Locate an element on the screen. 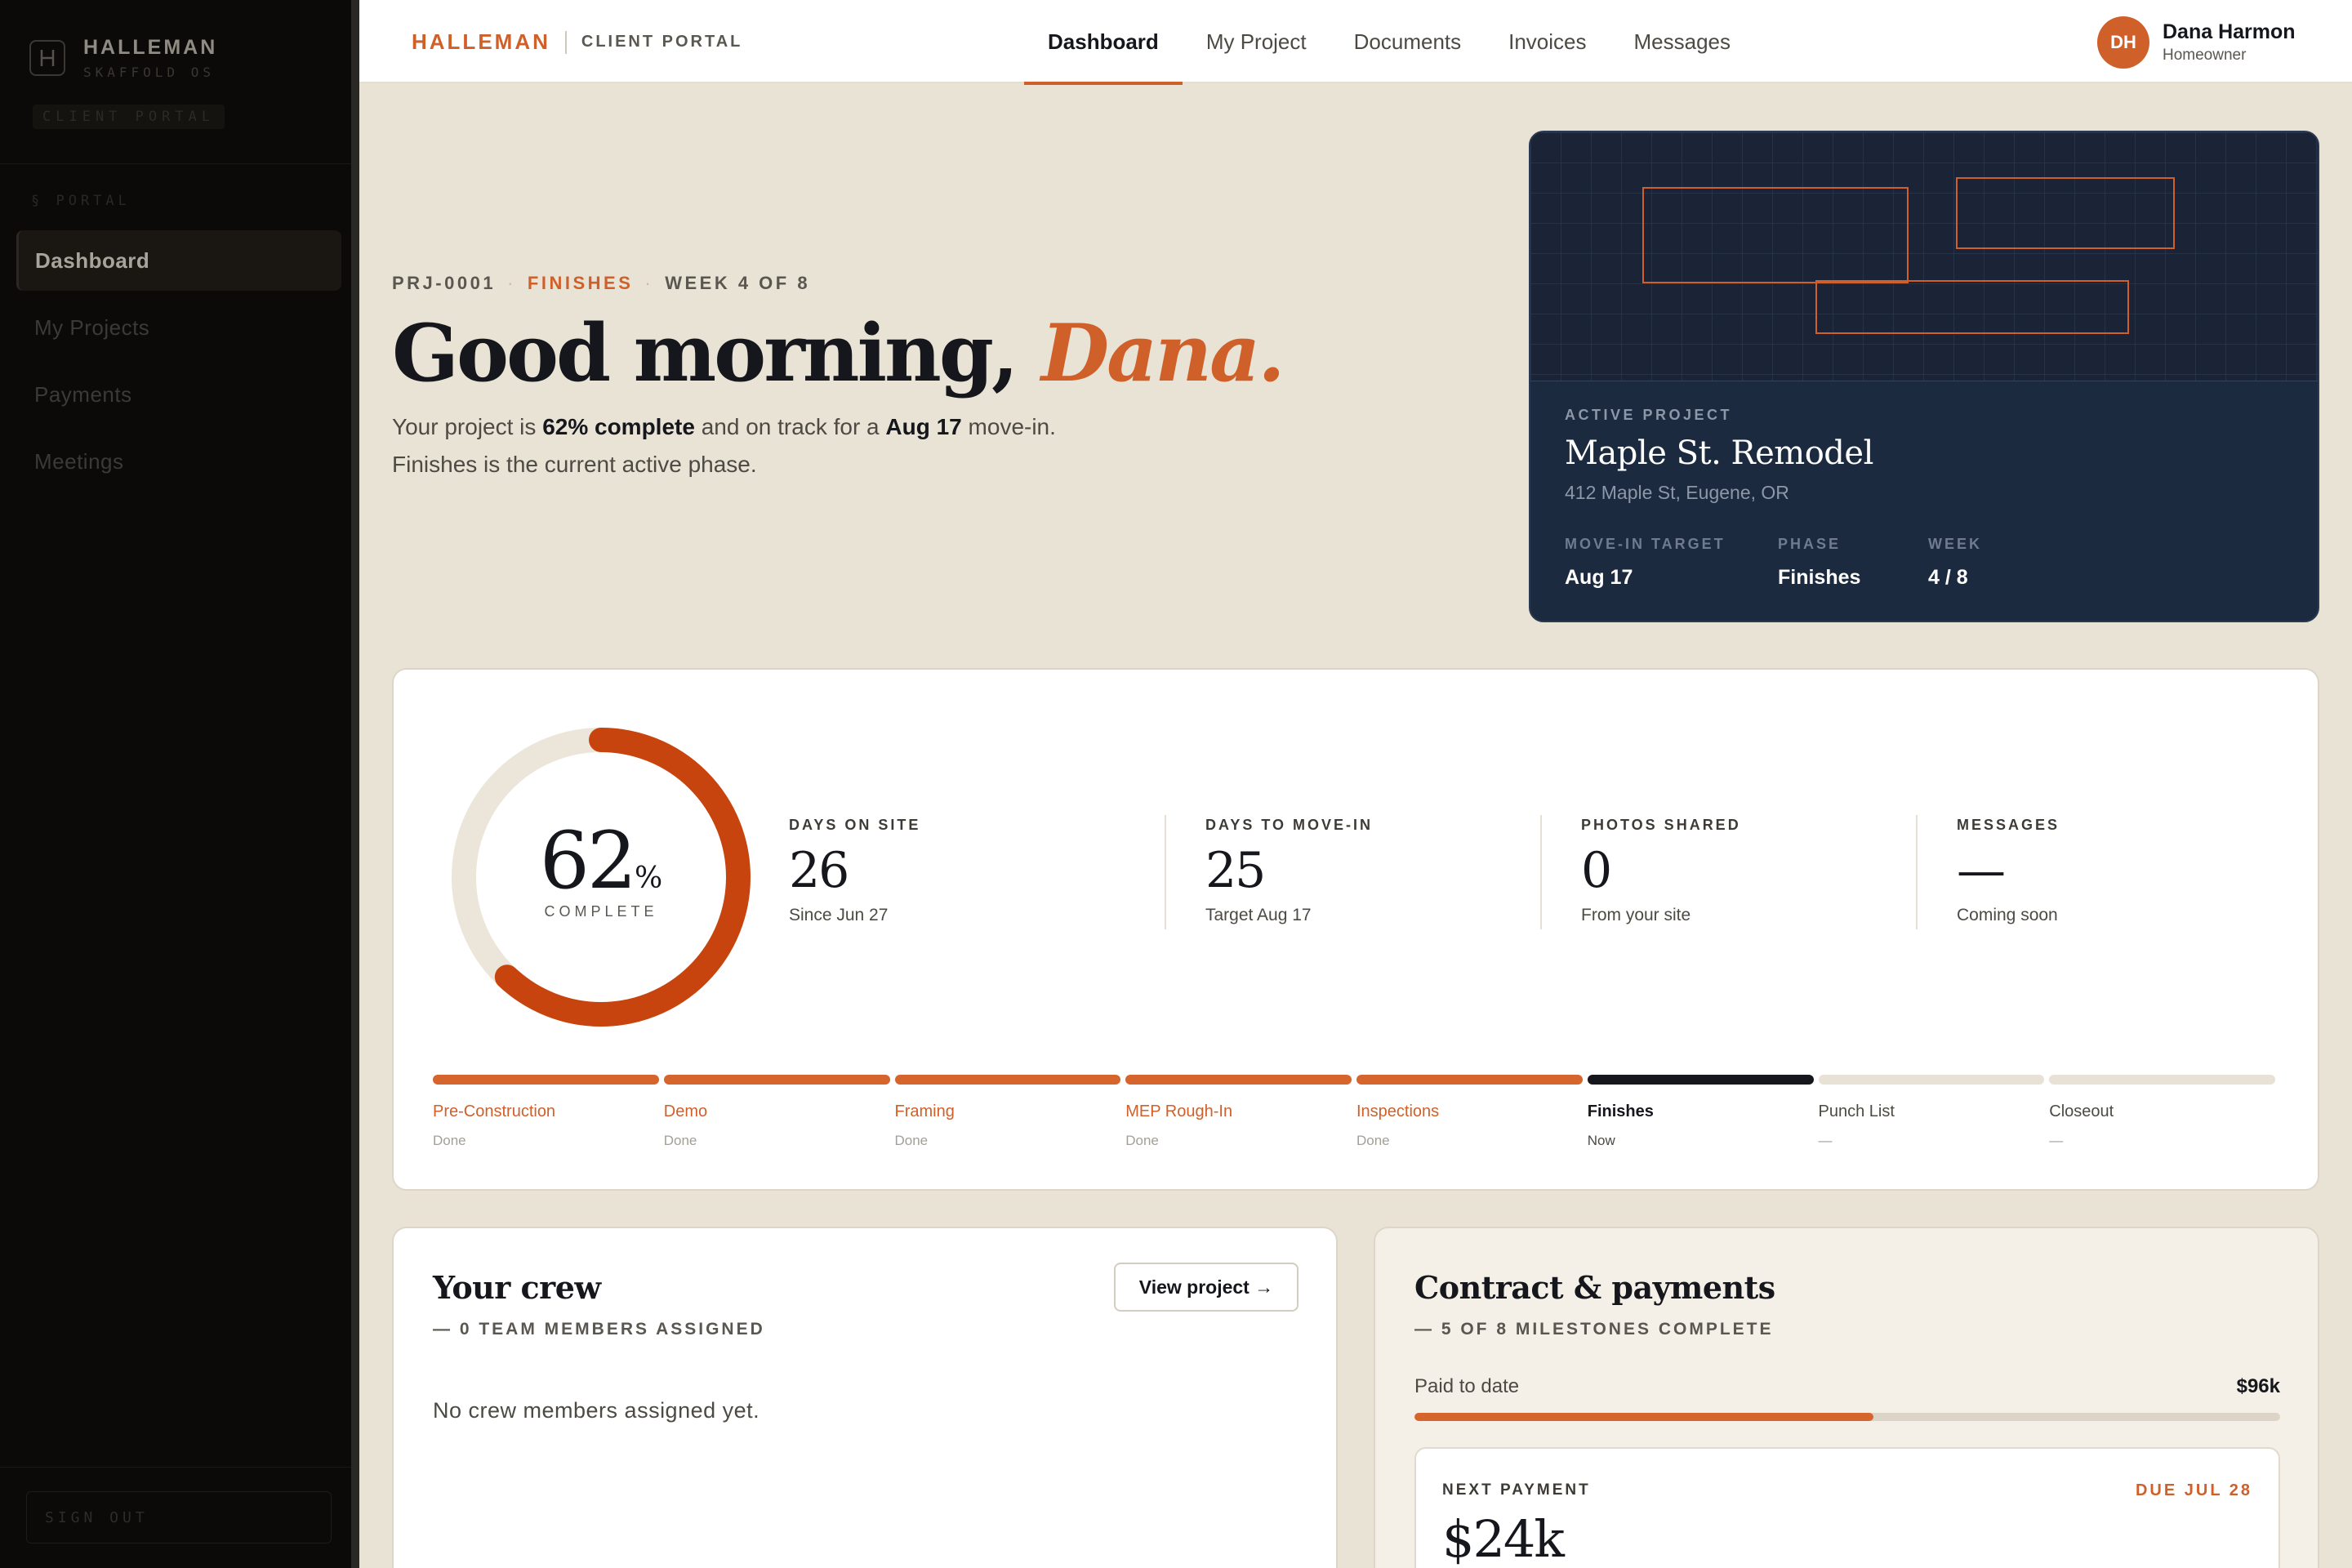 The width and height of the screenshot is (2352, 1568). sidebar-divider is located at coordinates (179, 163).